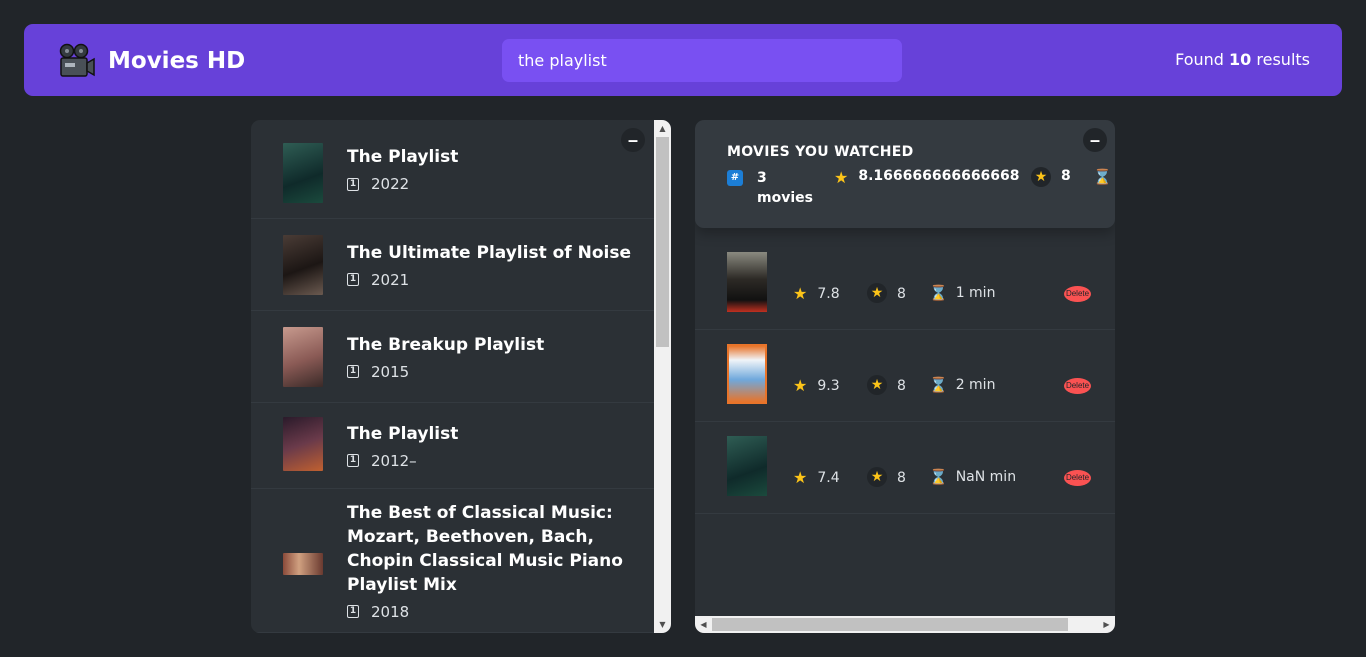 This screenshot has width=1366, height=657. I want to click on navbar: Movies HD Found 10 results, so click(683, 60).